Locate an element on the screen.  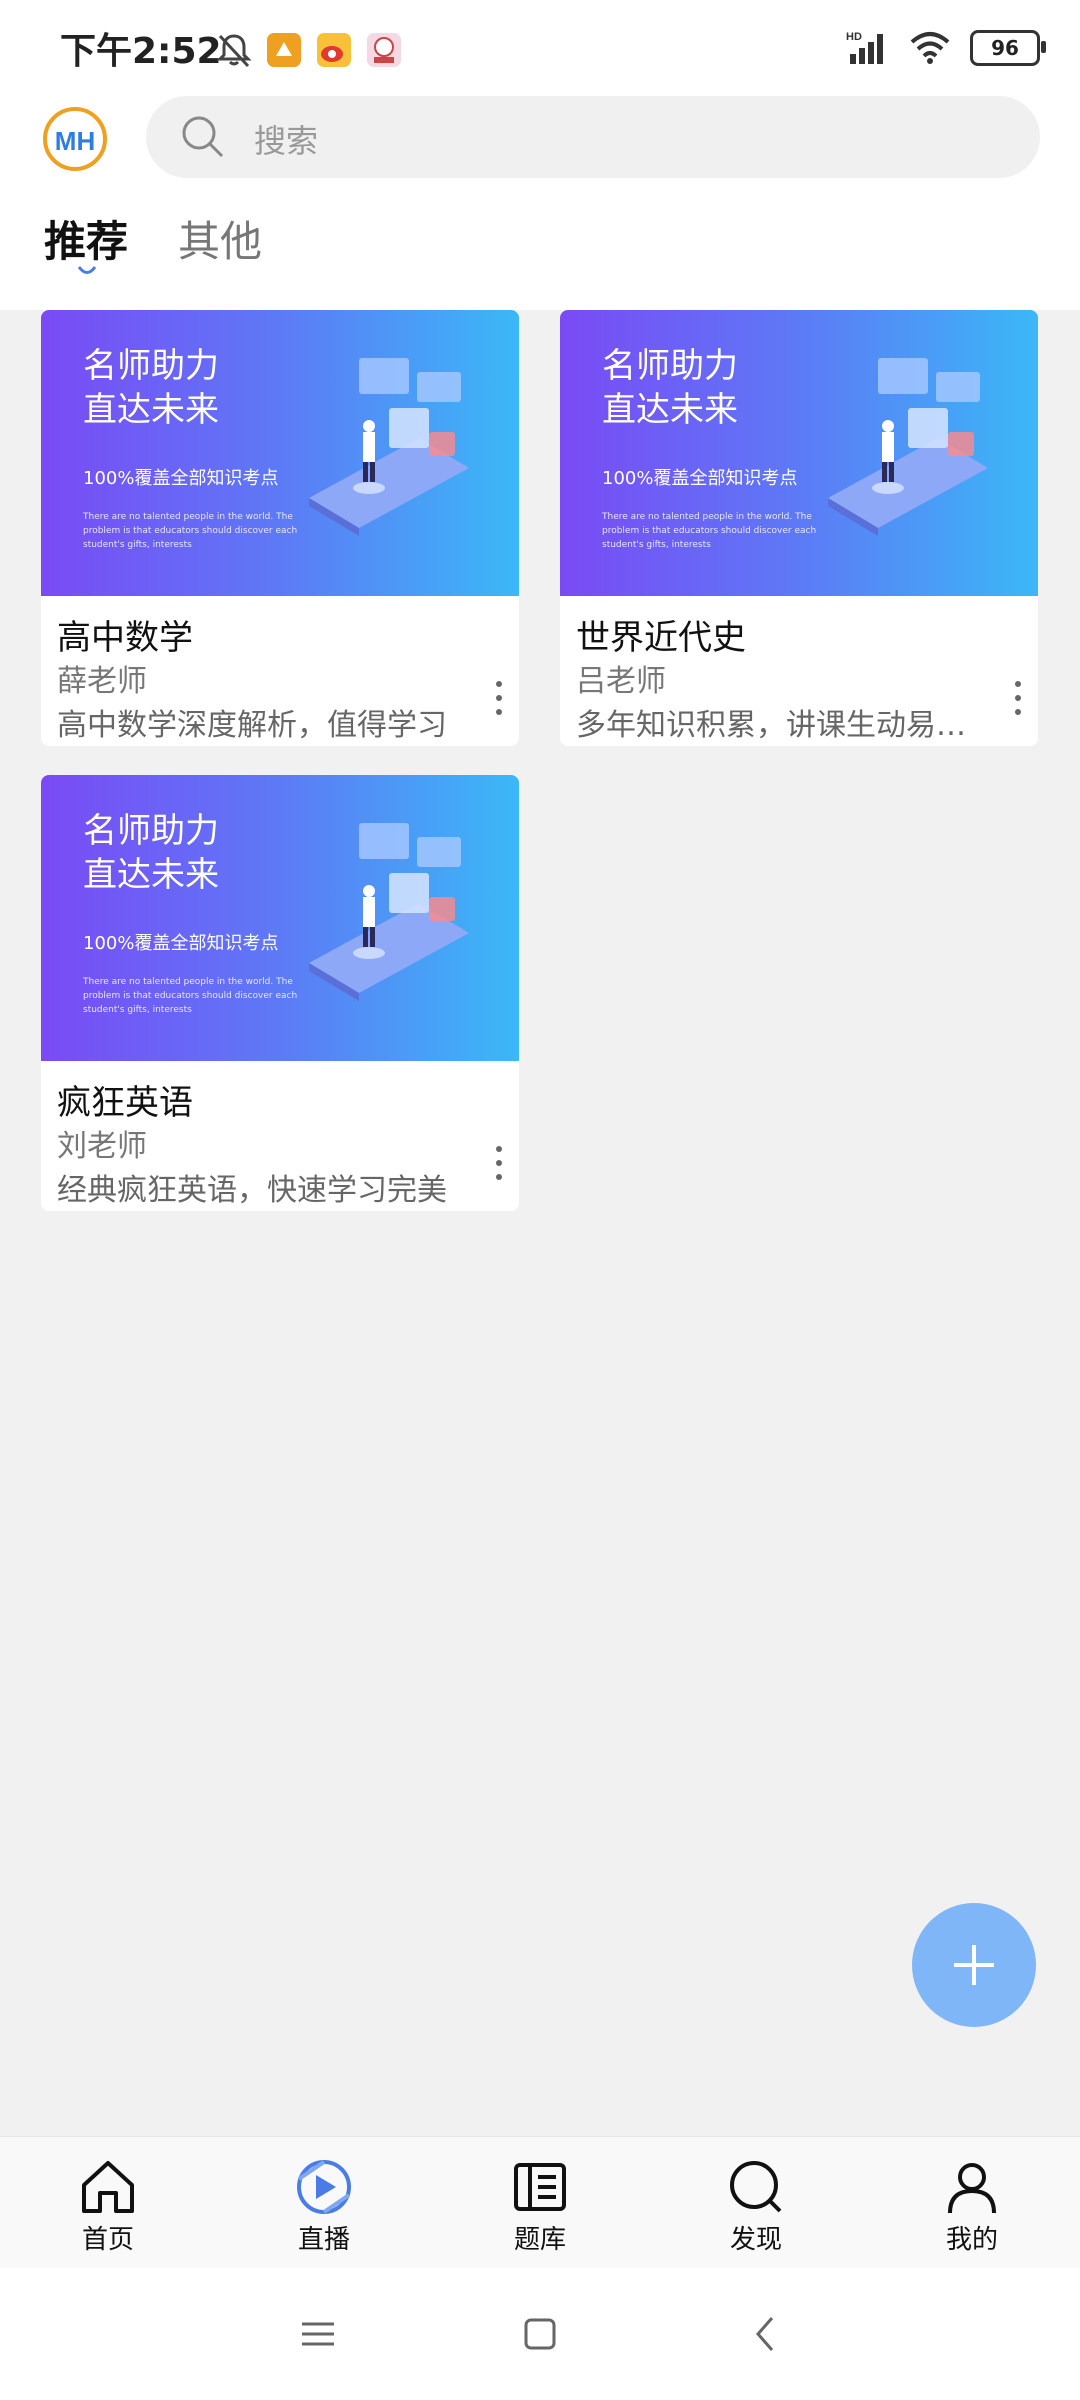
nav-item-home: 首页 is located at coordinates (108, 2206).